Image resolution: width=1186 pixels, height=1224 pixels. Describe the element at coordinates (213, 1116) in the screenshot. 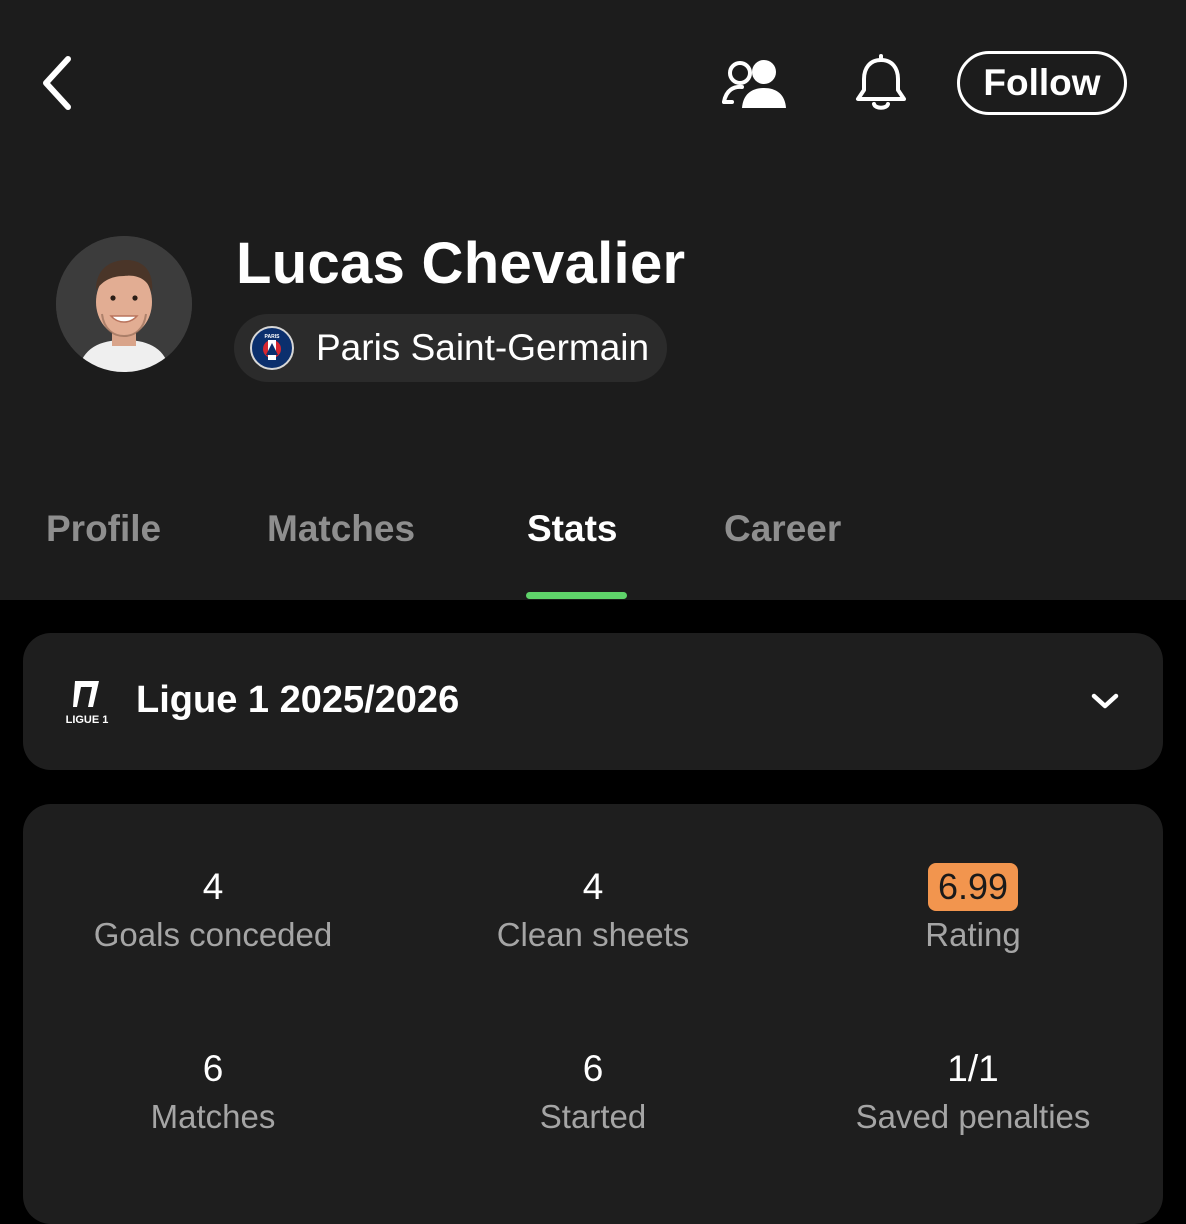

I see `stat-label: Matches` at that location.